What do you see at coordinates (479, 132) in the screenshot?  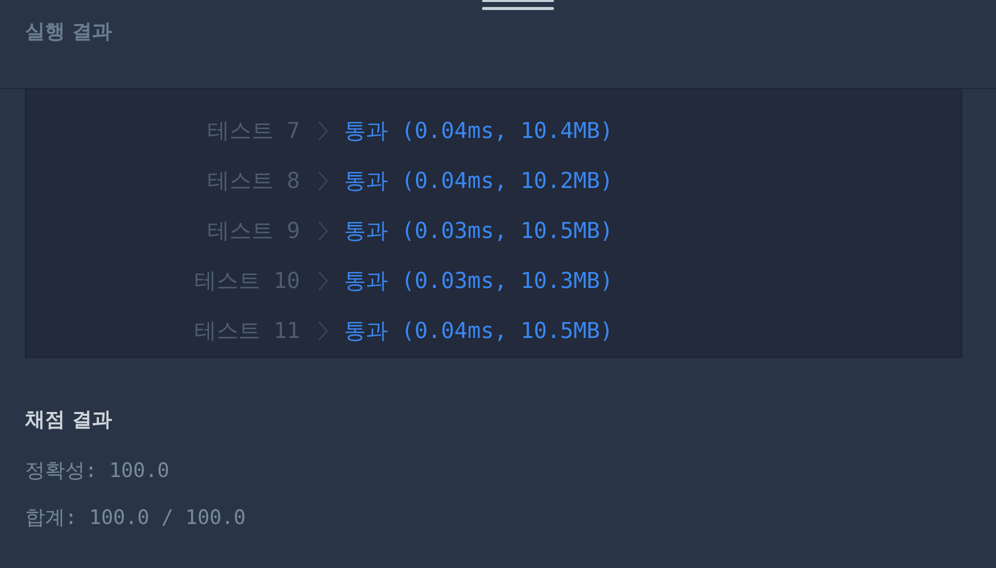 I see `test-result: 통과 (0.04ms, 10.4MB)` at bounding box center [479, 132].